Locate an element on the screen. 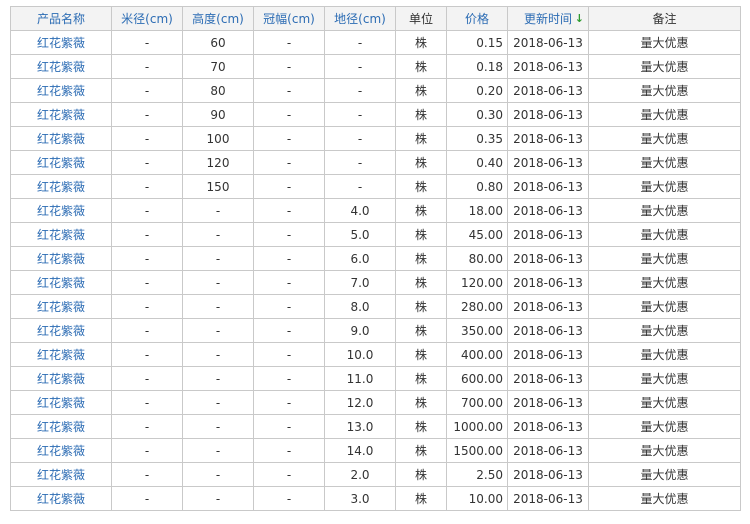 This screenshot has height=524, width=750. col-header-price-label: 价格 is located at coordinates (477, 19).